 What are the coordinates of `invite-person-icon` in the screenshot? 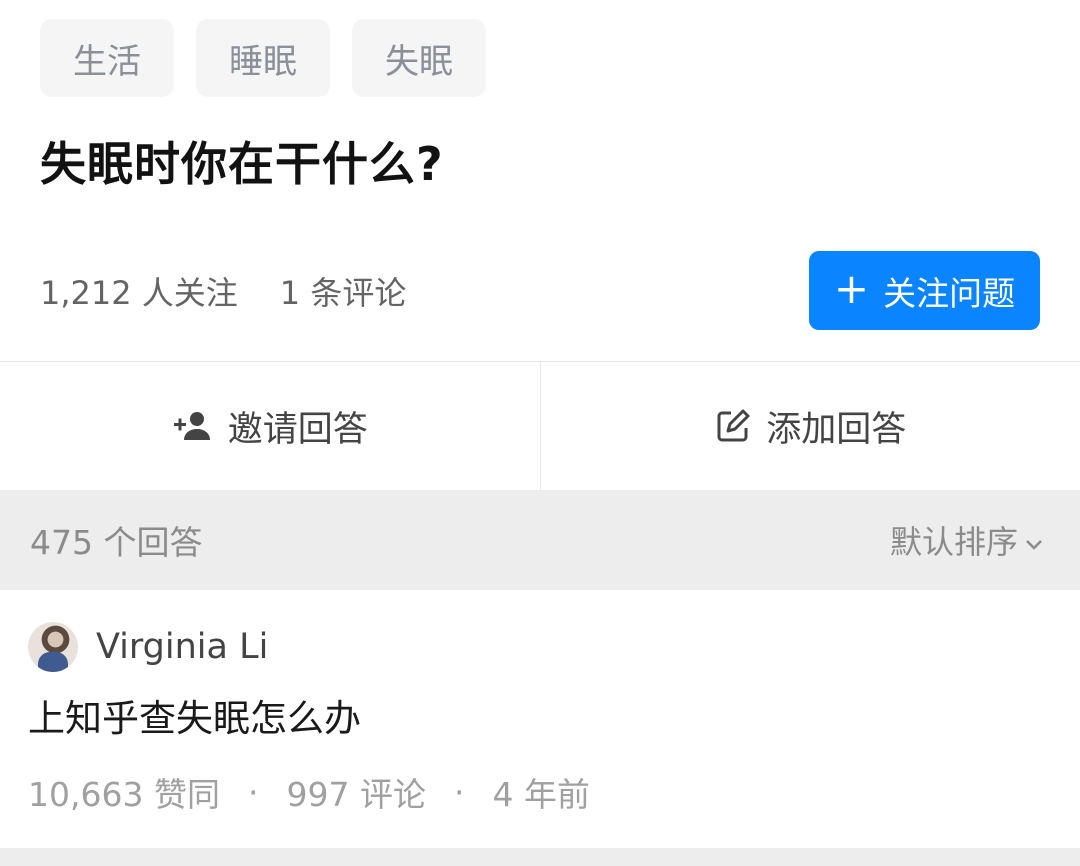 It's located at (193, 426).